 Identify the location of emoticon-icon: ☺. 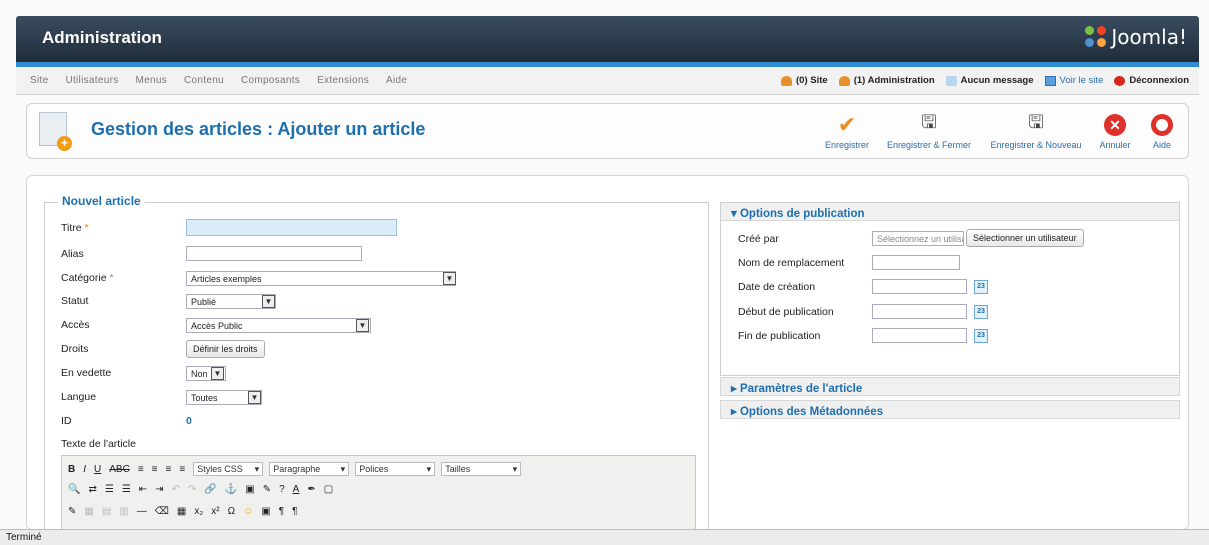
(248, 511).